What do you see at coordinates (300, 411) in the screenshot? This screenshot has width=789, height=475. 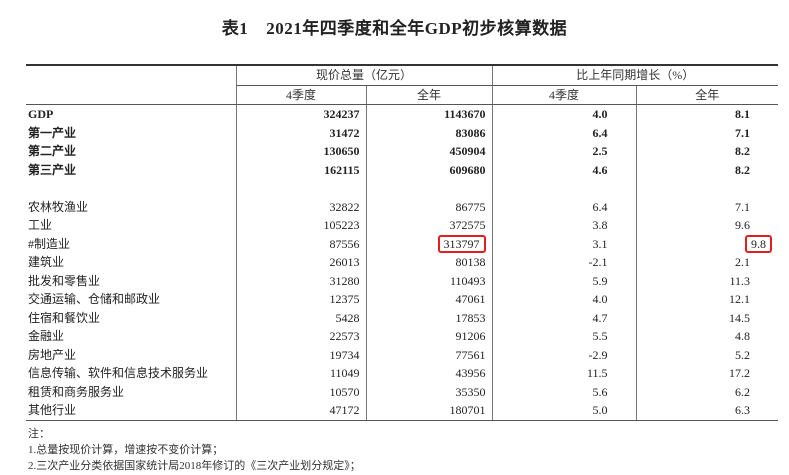 I see `q4-total-cell: 47172` at bounding box center [300, 411].